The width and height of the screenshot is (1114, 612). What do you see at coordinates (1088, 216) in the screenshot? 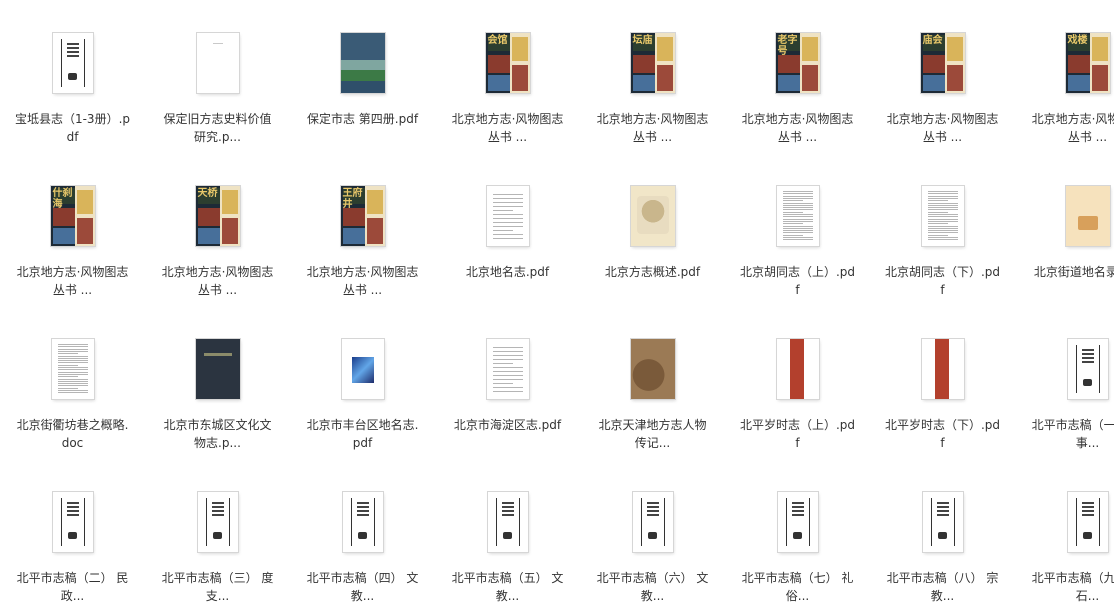
I see `orange-cover-icon` at bounding box center [1088, 216].